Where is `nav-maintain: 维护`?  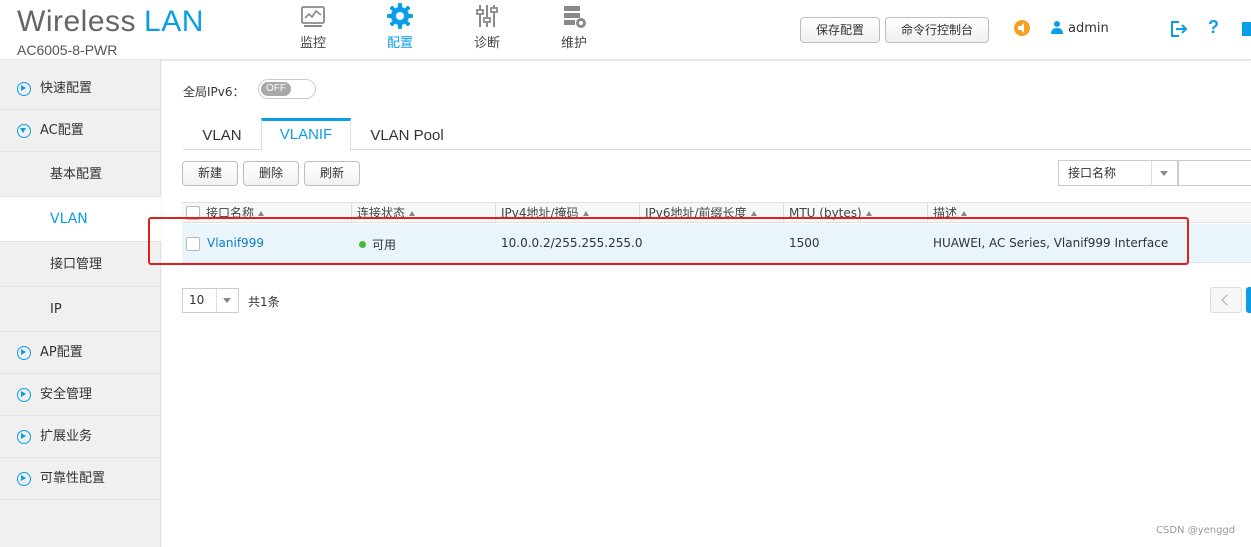 nav-maintain: 维护 is located at coordinates (574, 26).